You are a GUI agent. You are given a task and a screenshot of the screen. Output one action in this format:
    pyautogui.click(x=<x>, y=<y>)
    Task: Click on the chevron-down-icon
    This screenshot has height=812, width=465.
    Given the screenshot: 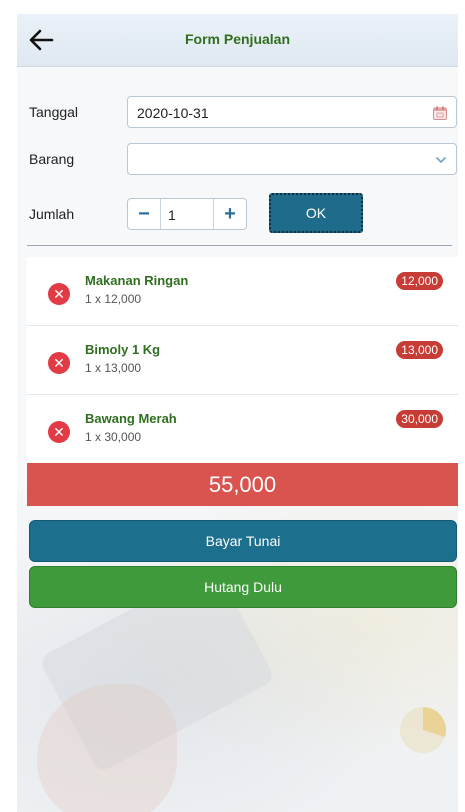 What is the action you would take?
    pyautogui.click(x=441, y=160)
    